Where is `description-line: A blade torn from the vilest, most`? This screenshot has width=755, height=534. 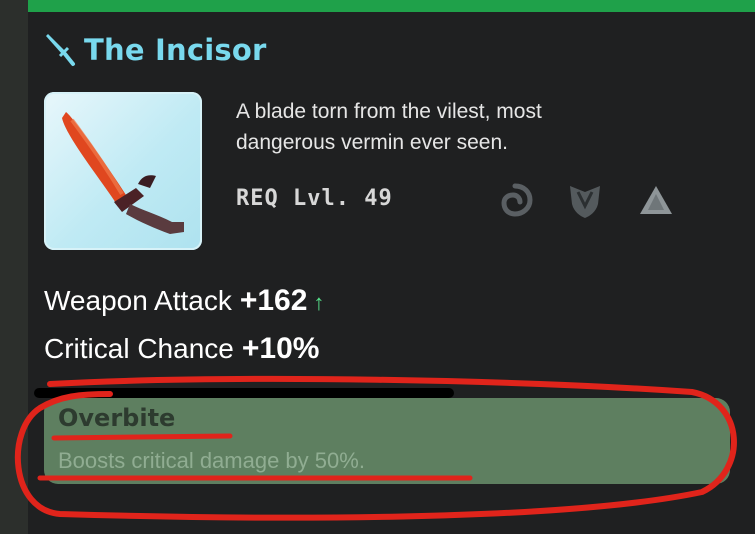
description-line: A blade torn from the vilest, most is located at coordinates (389, 111).